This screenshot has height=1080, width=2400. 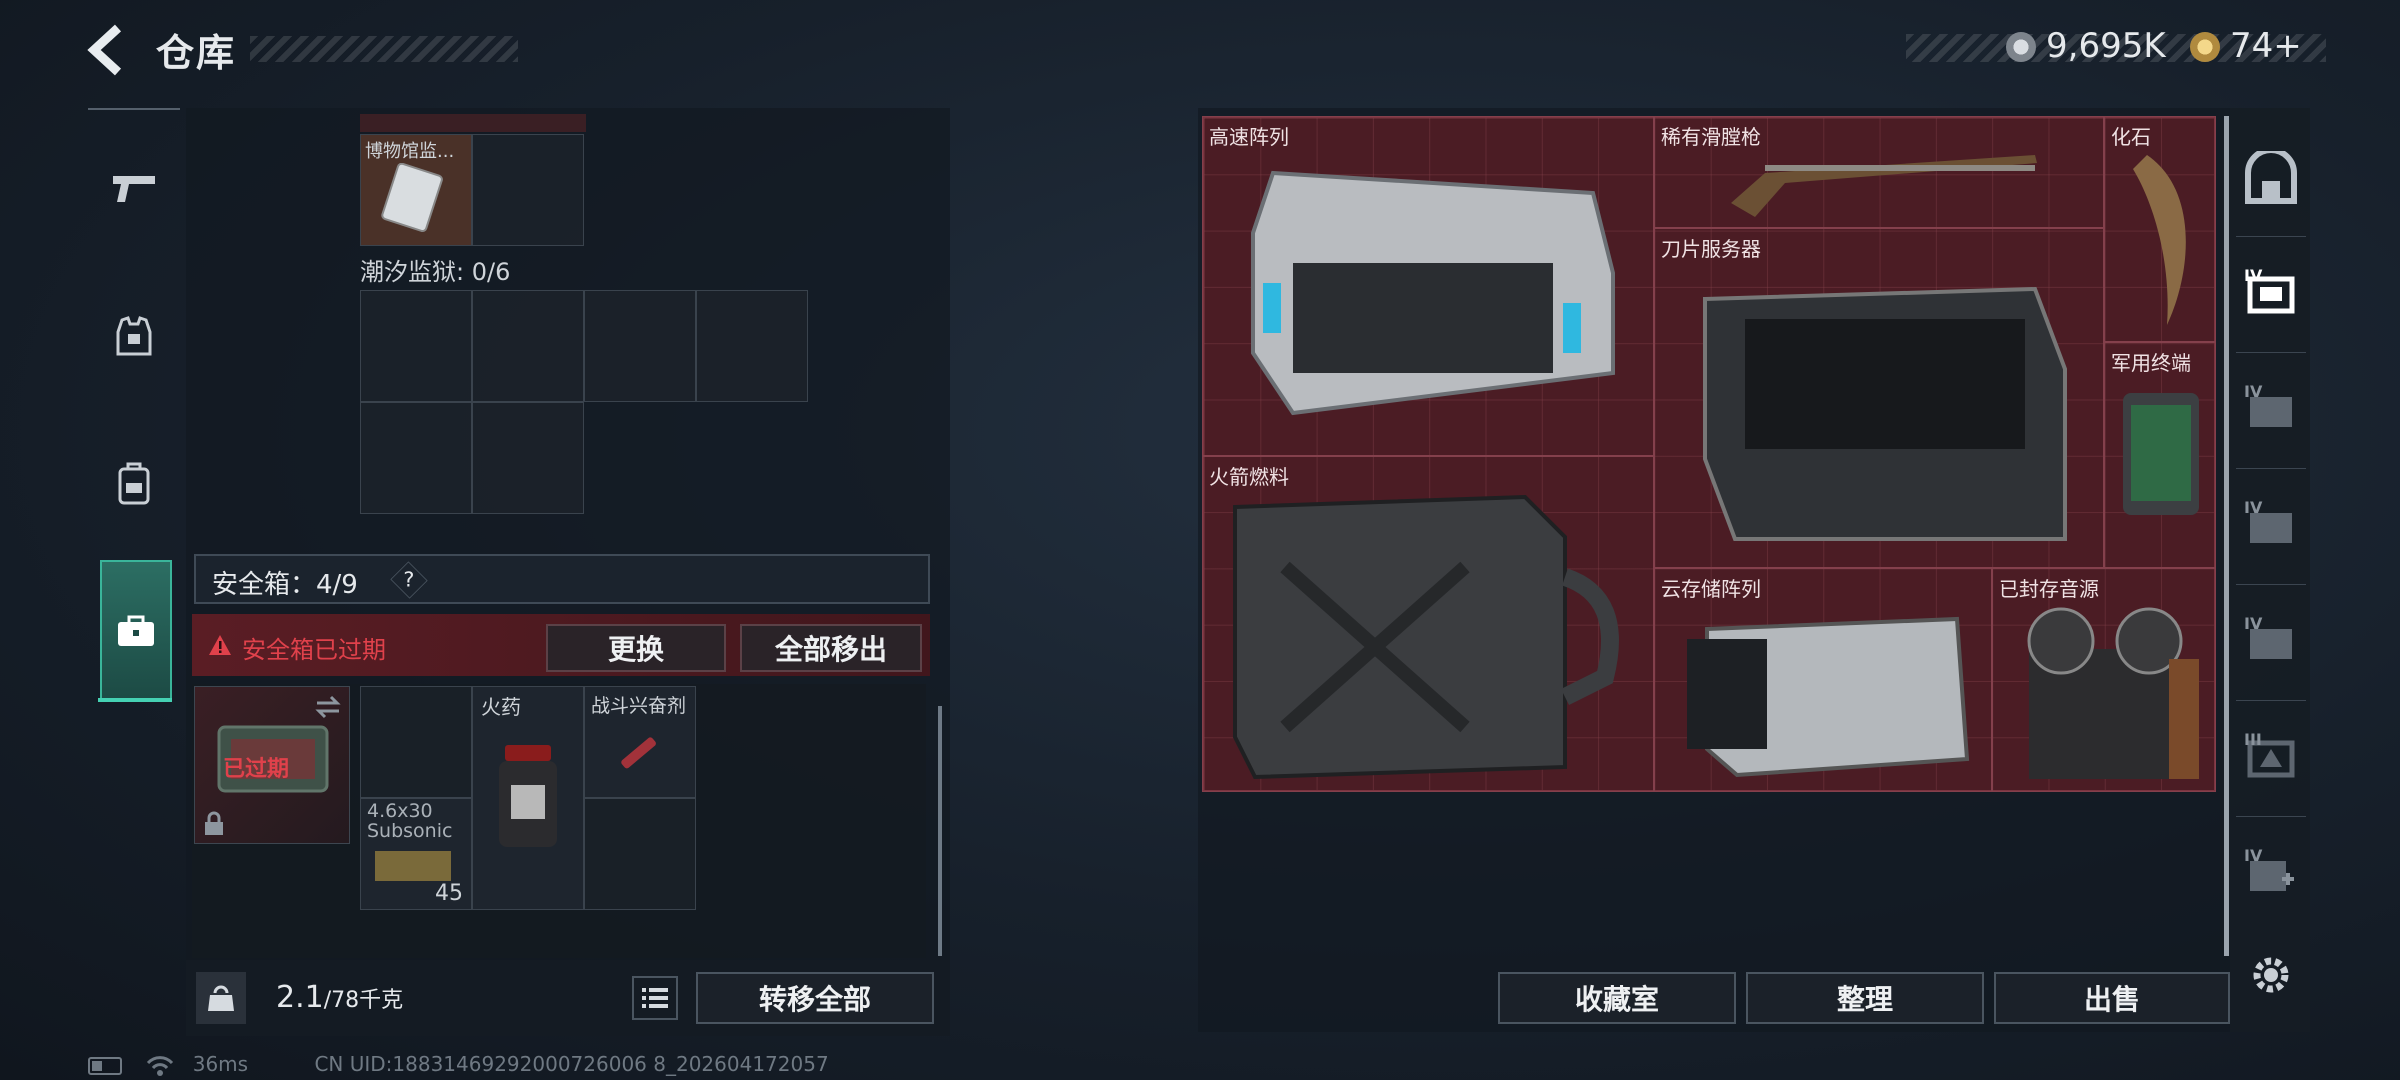 I want to click on nav-active-indicator, so click(x=135, y=700).